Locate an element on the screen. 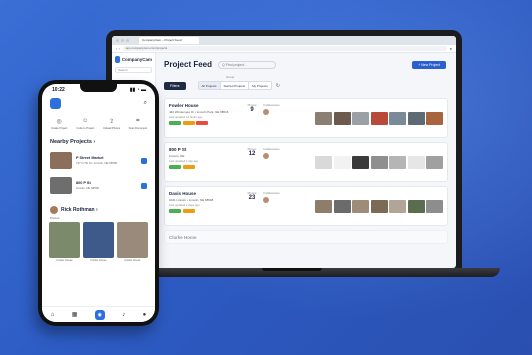  filters-button: Filters is located at coordinates (175, 85).